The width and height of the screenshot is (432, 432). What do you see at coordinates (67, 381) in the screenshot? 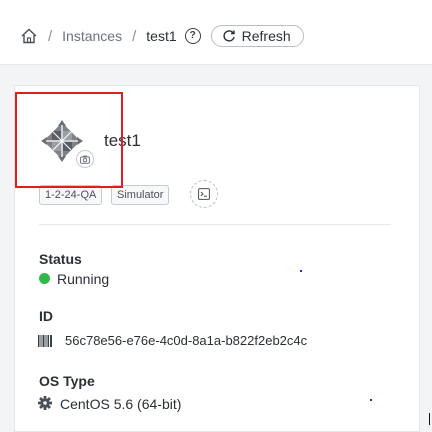
I see `os-type-label: OS Type` at bounding box center [67, 381].